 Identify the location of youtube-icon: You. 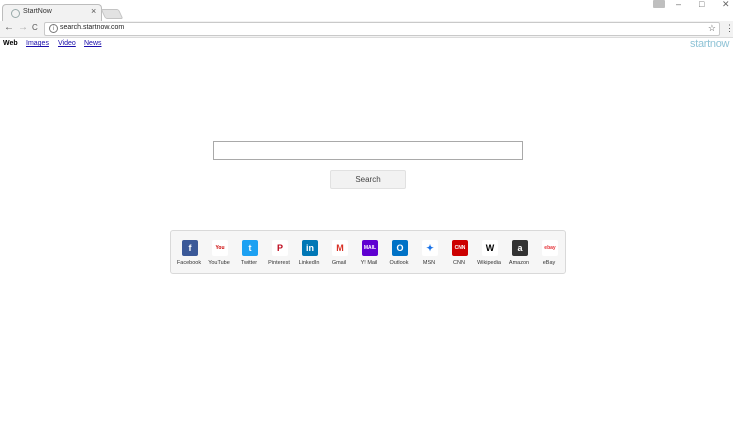
(220, 248).